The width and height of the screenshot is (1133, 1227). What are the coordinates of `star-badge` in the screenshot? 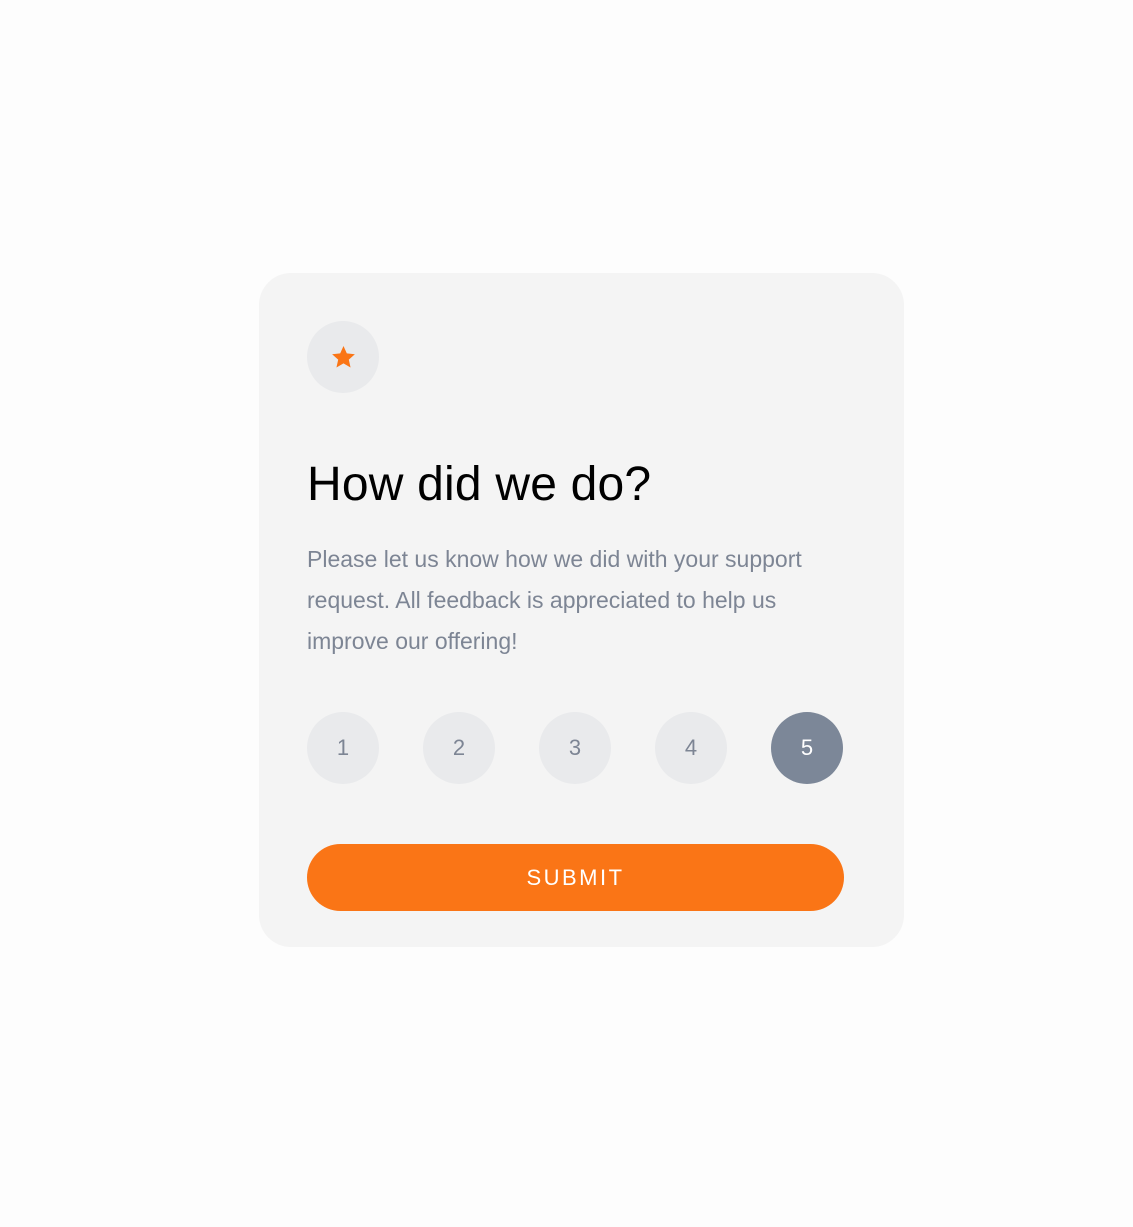 It's located at (343, 357).